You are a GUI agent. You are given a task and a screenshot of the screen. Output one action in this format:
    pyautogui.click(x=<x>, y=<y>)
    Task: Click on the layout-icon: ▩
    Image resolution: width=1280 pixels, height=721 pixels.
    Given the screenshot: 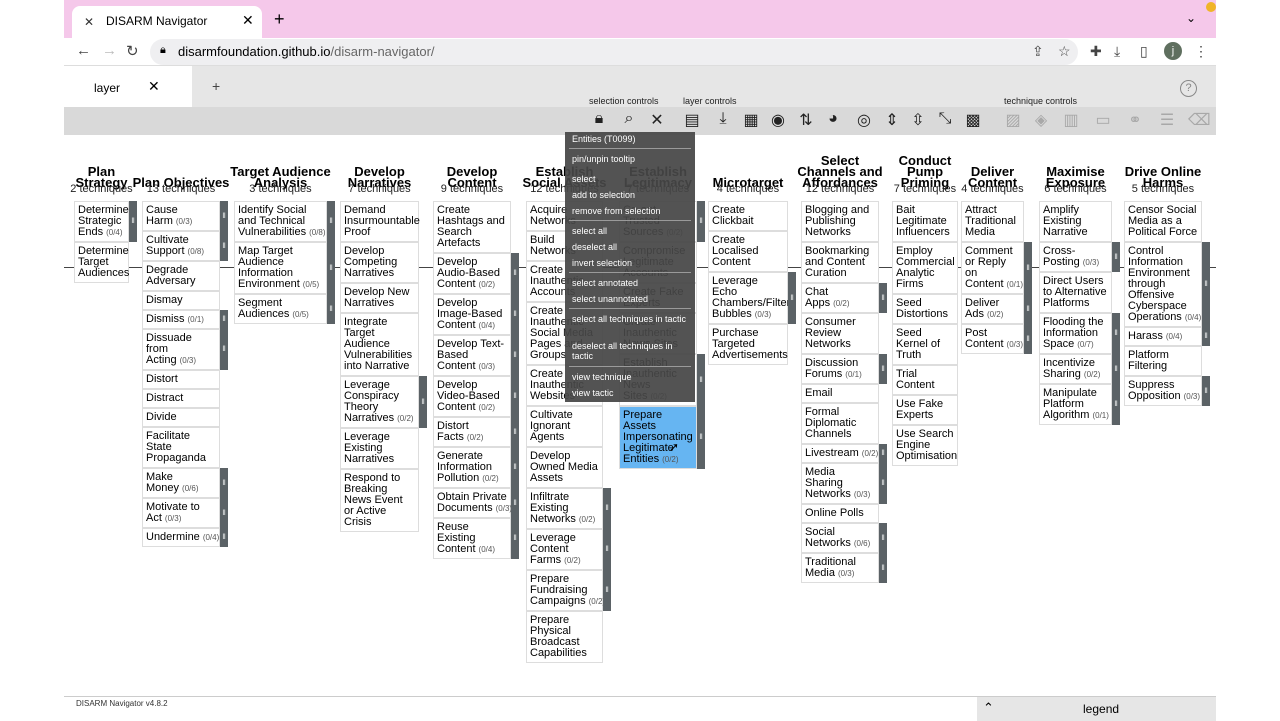 What is the action you would take?
    pyautogui.click(x=973, y=120)
    